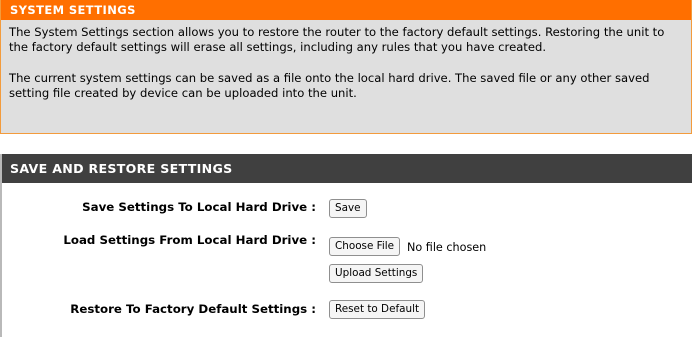  I want to click on upload-settings-button: Upload Settings, so click(376, 273).